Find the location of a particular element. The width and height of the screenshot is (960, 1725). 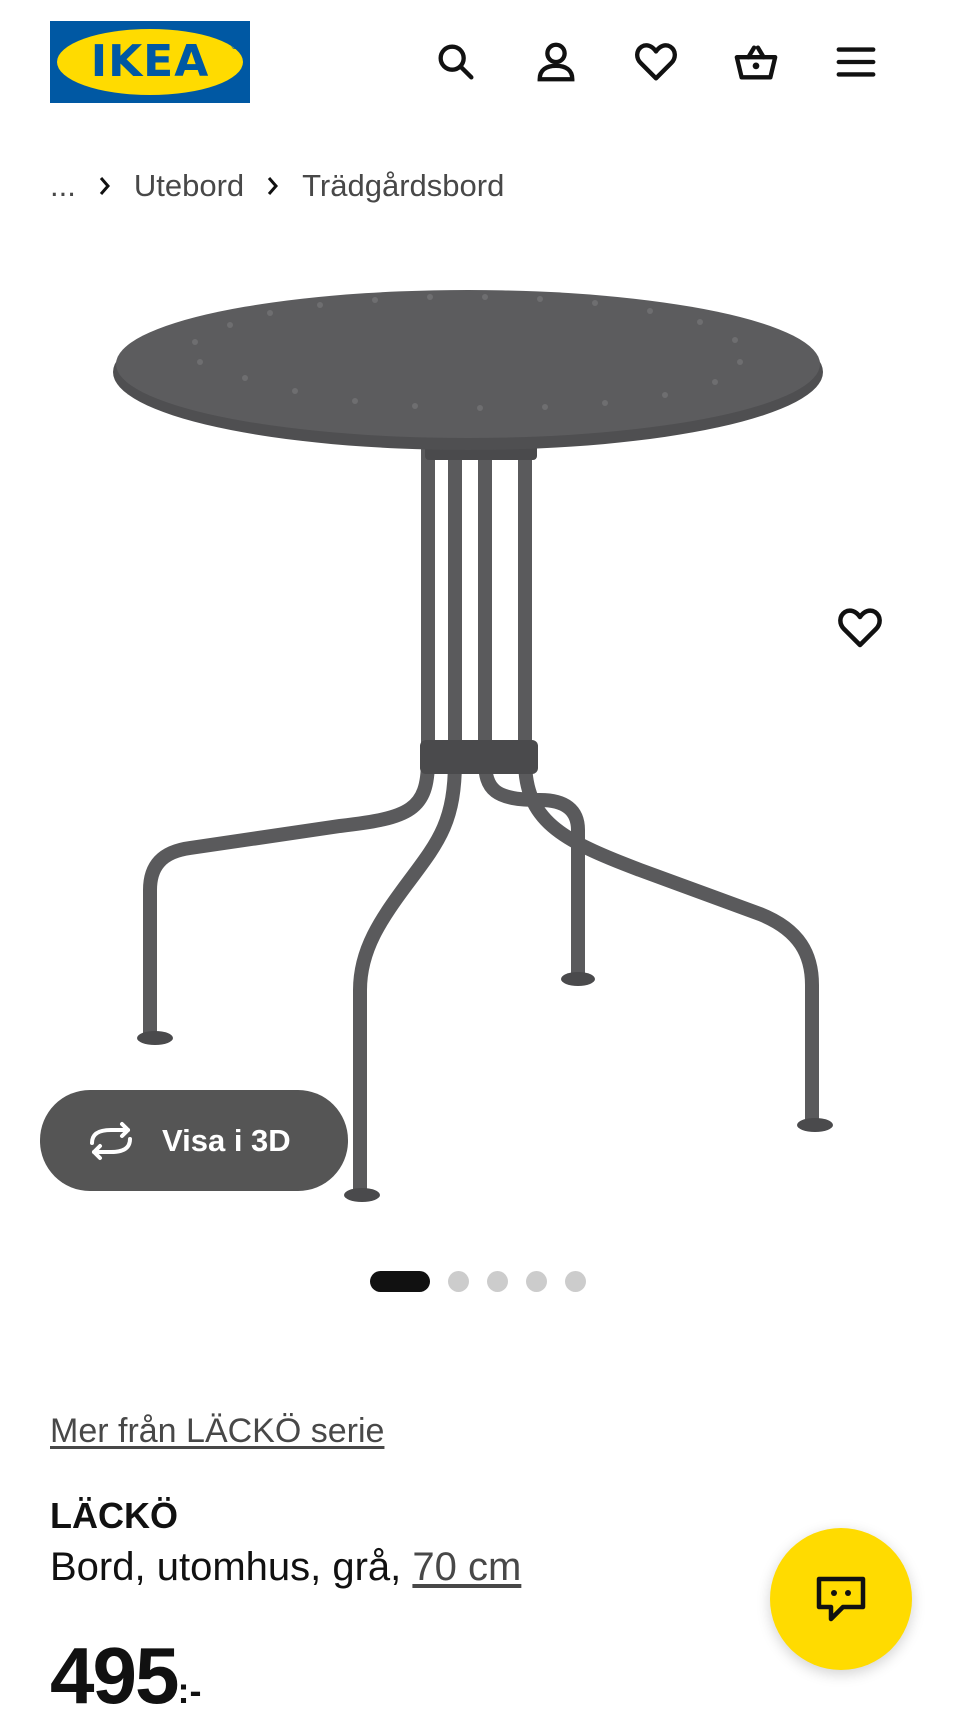

chat-button is located at coordinates (841, 1599).